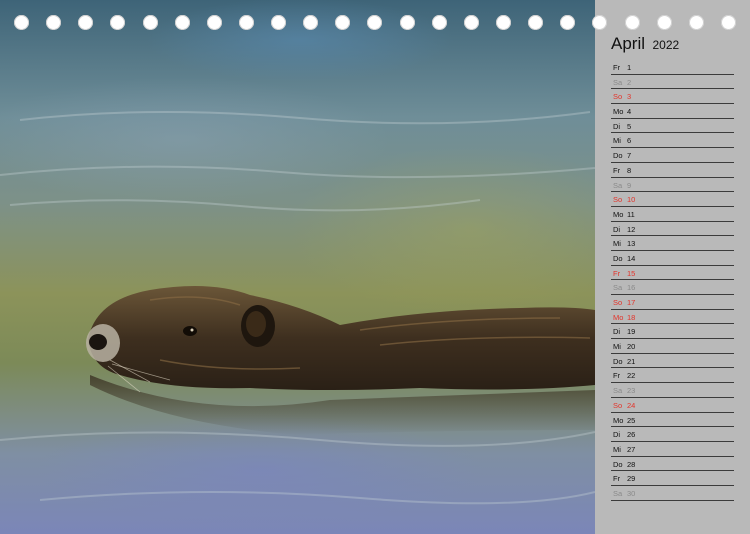  I want to click on day-number: 1, so click(629, 67).